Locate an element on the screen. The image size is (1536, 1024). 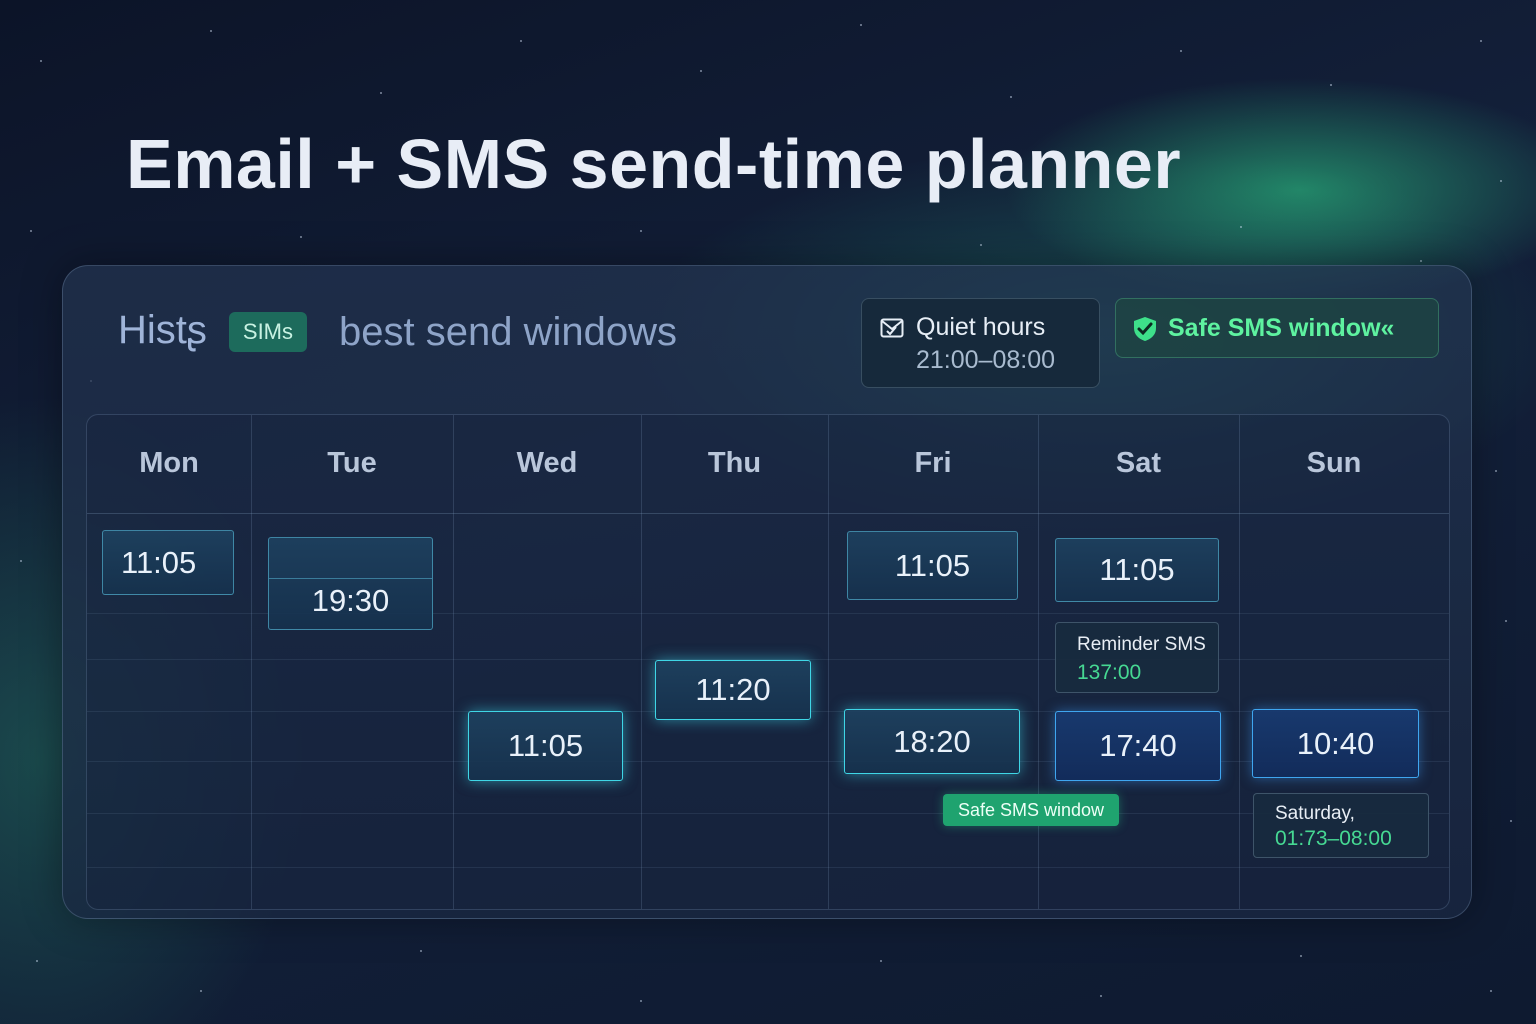
saturday-window-note: Saturday, 01:73–08:00 is located at coordinates (1341, 825).